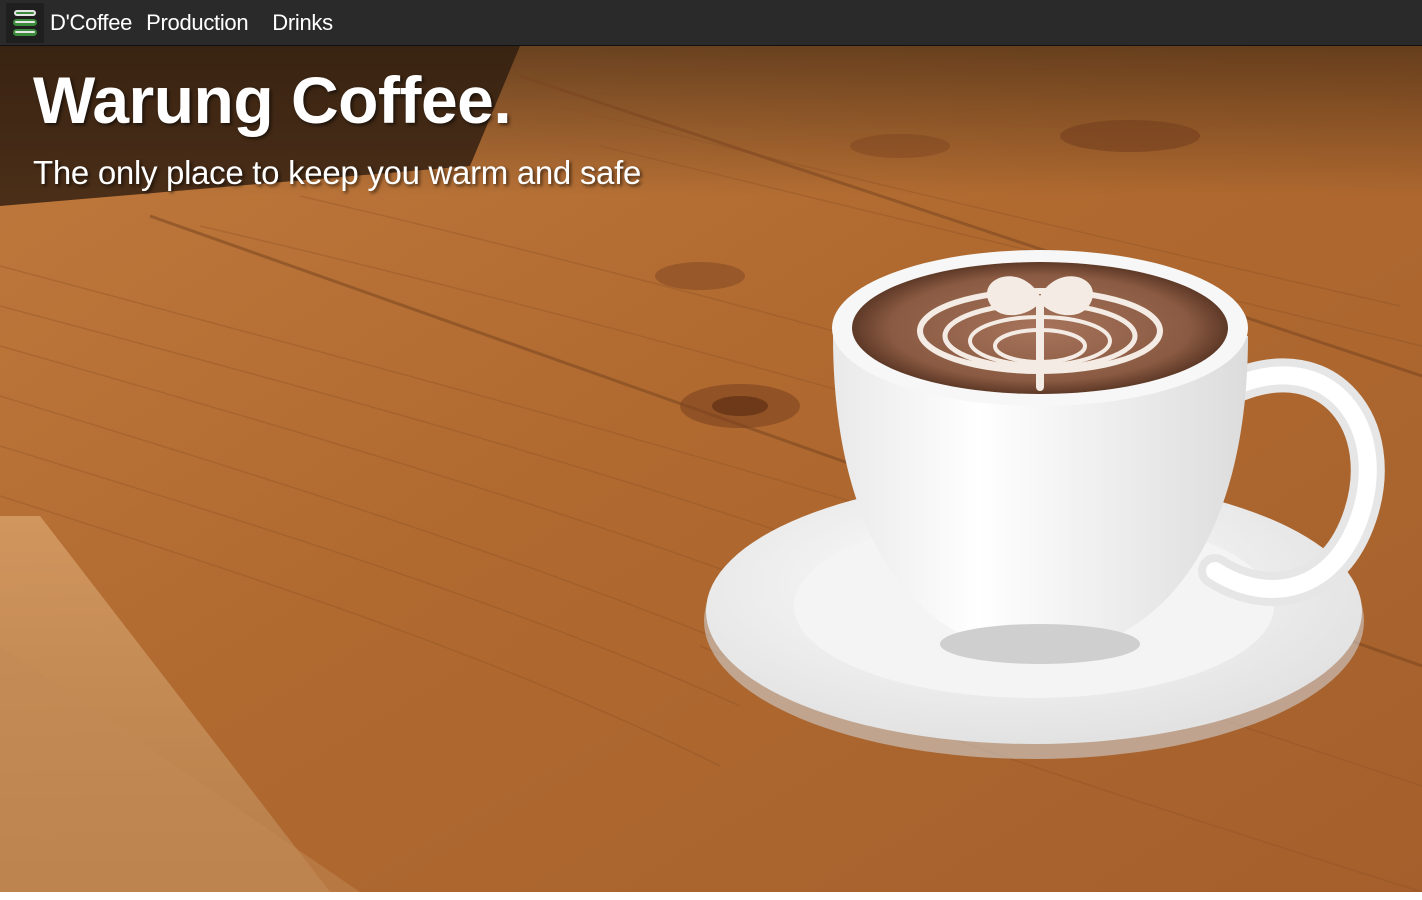  What do you see at coordinates (91, 23) in the screenshot?
I see `brand-link: D'Coffee` at bounding box center [91, 23].